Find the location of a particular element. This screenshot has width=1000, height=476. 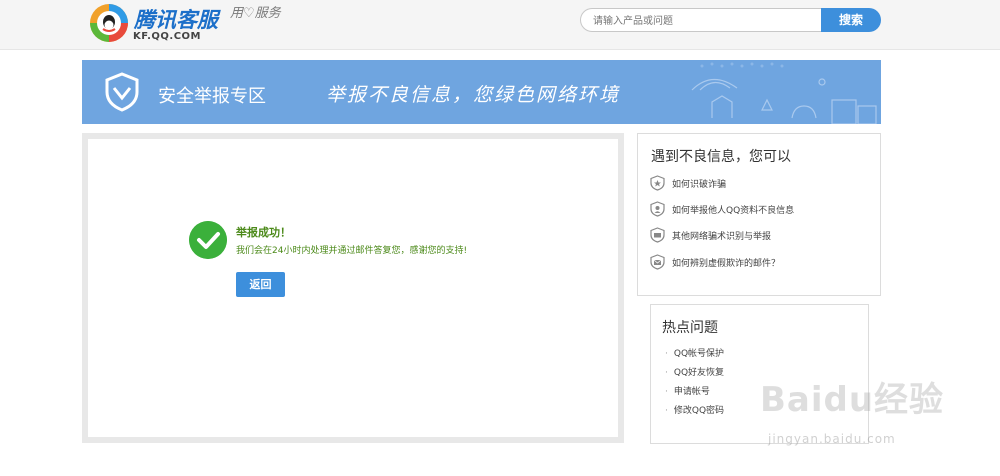

hot-question-link: · QQ好友恢复 is located at coordinates (694, 371).